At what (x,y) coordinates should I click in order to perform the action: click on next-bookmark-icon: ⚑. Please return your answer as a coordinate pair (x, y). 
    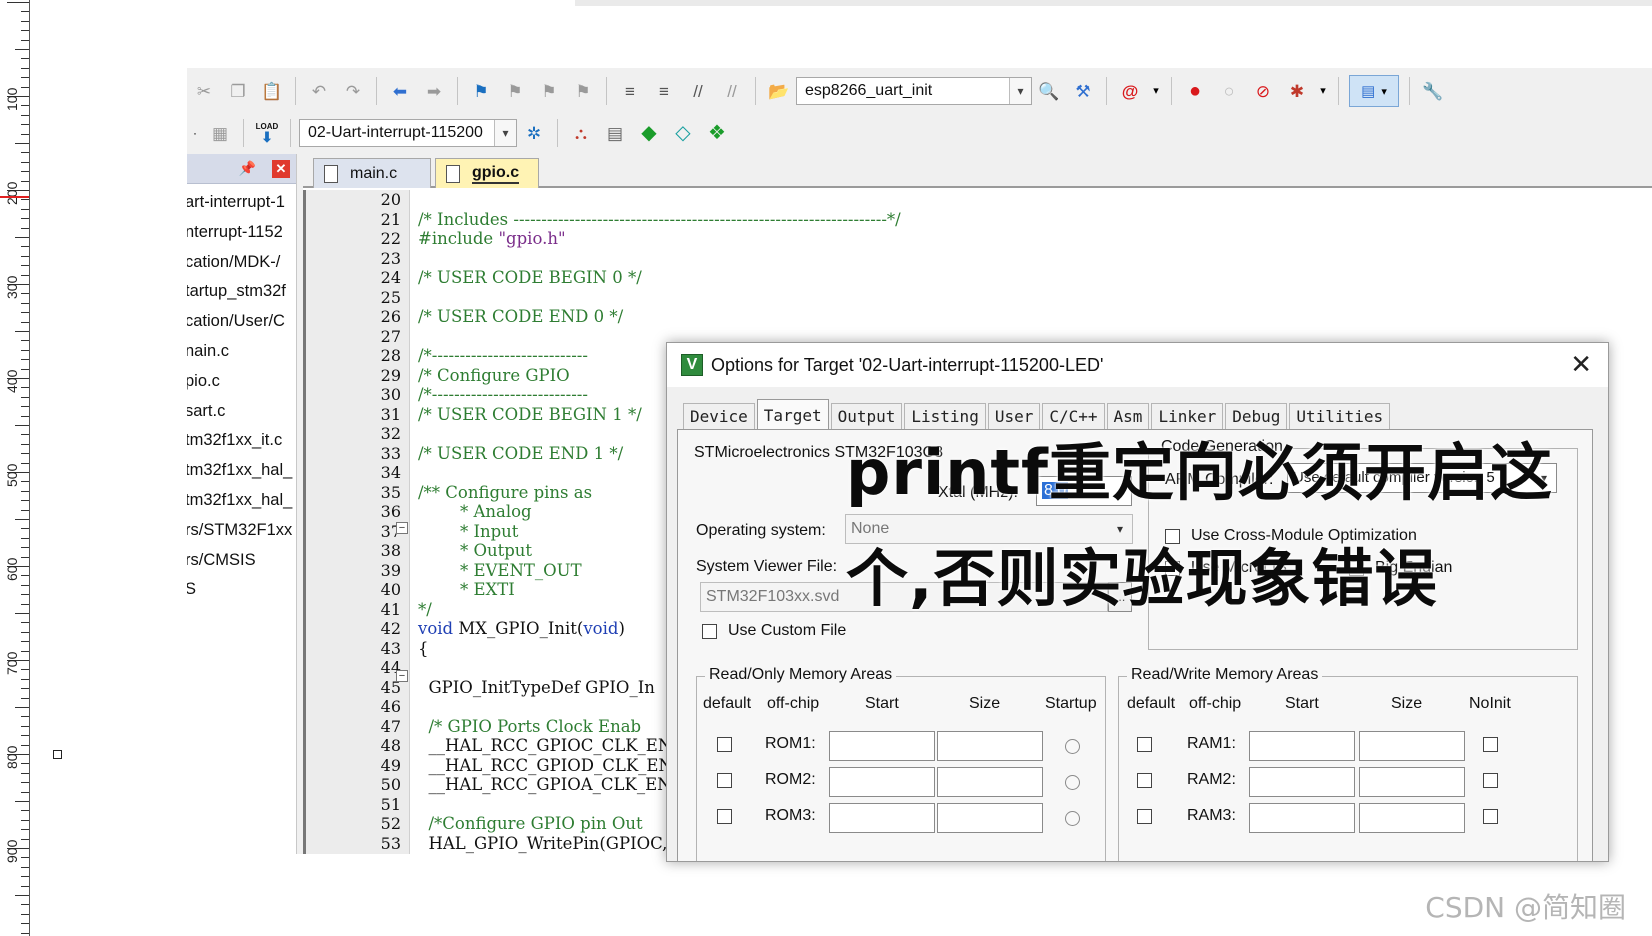
    Looking at the image, I should click on (549, 91).